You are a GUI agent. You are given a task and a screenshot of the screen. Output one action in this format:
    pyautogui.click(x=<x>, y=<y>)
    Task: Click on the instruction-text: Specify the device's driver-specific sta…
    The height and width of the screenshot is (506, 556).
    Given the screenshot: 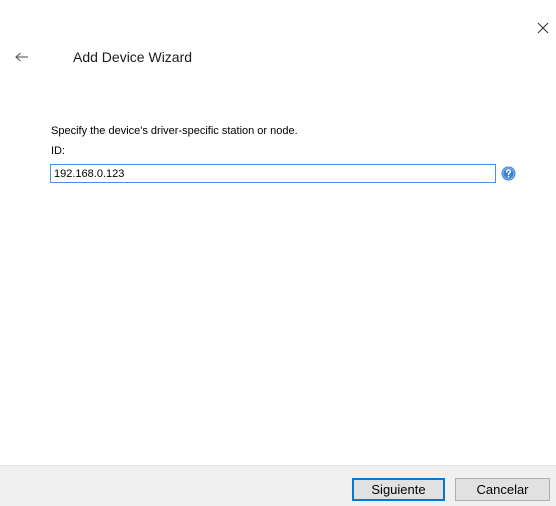 What is the action you would take?
    pyautogui.click(x=174, y=131)
    